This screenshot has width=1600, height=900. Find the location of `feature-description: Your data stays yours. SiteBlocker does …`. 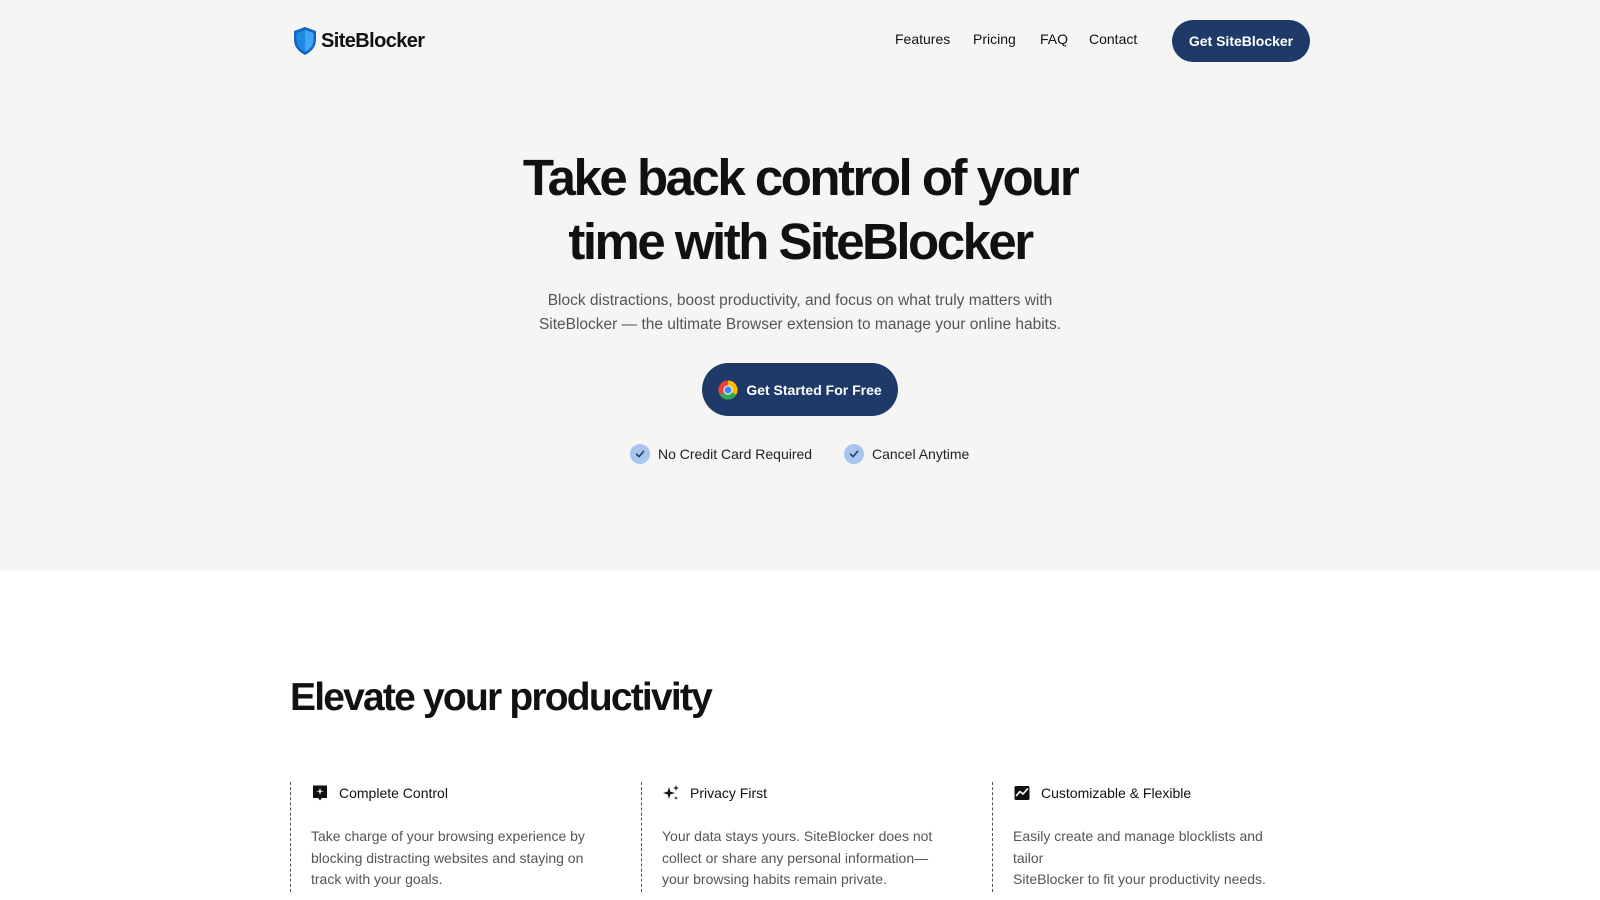

feature-description: Your data stays yours. SiteBlocker does … is located at coordinates (801, 858).